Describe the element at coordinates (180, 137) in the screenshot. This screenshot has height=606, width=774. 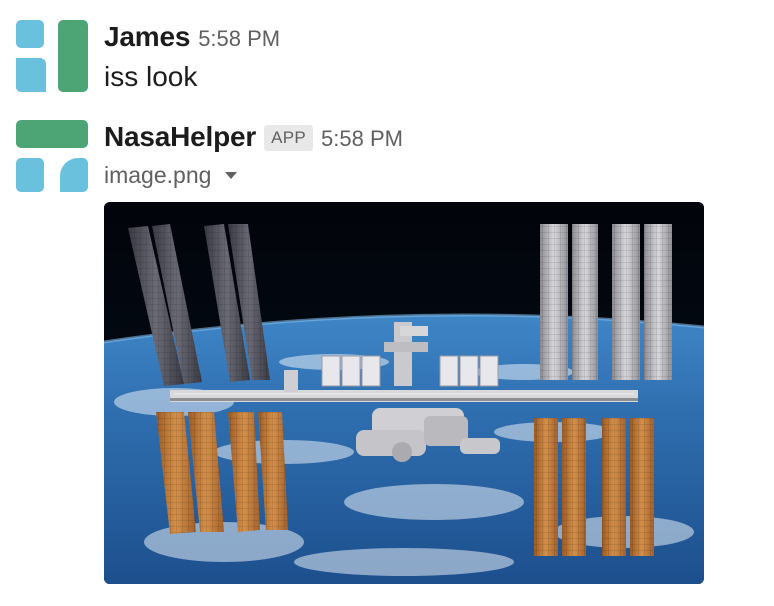
I see `sender-name: NasaHelper` at that location.